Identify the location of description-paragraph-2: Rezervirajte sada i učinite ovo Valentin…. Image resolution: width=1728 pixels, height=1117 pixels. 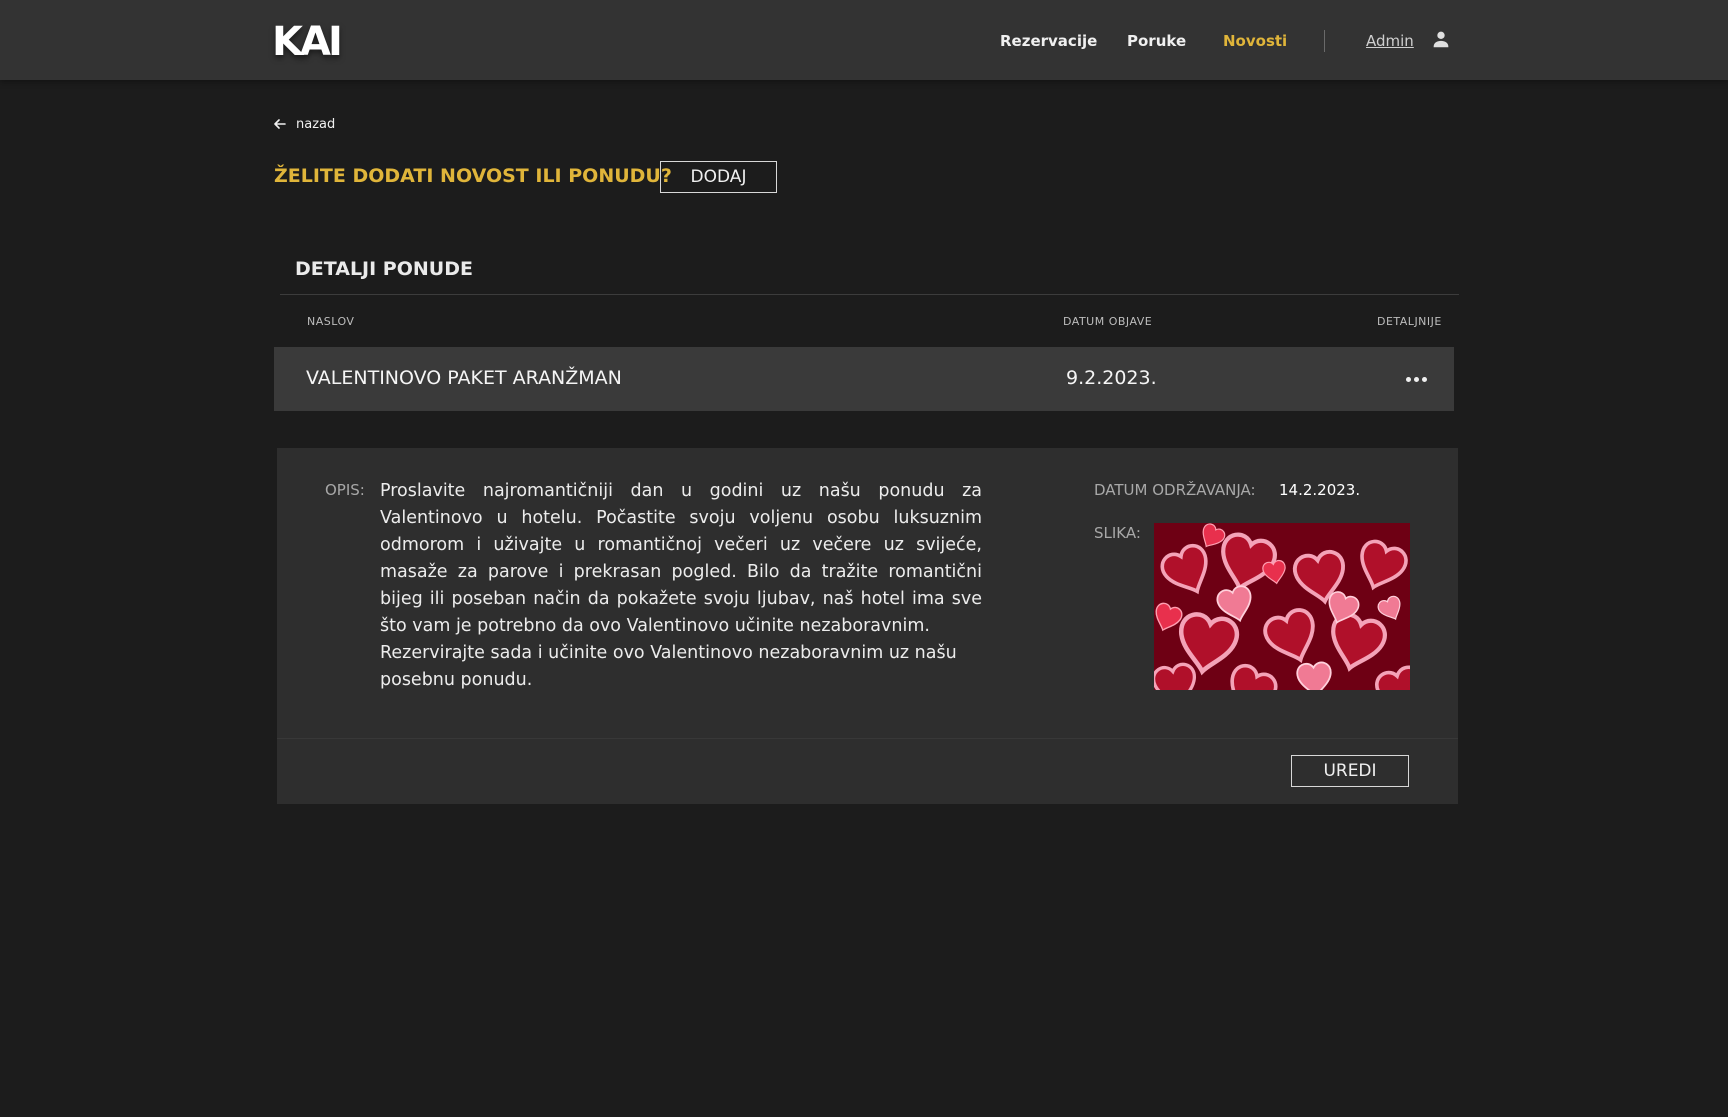
(668, 666).